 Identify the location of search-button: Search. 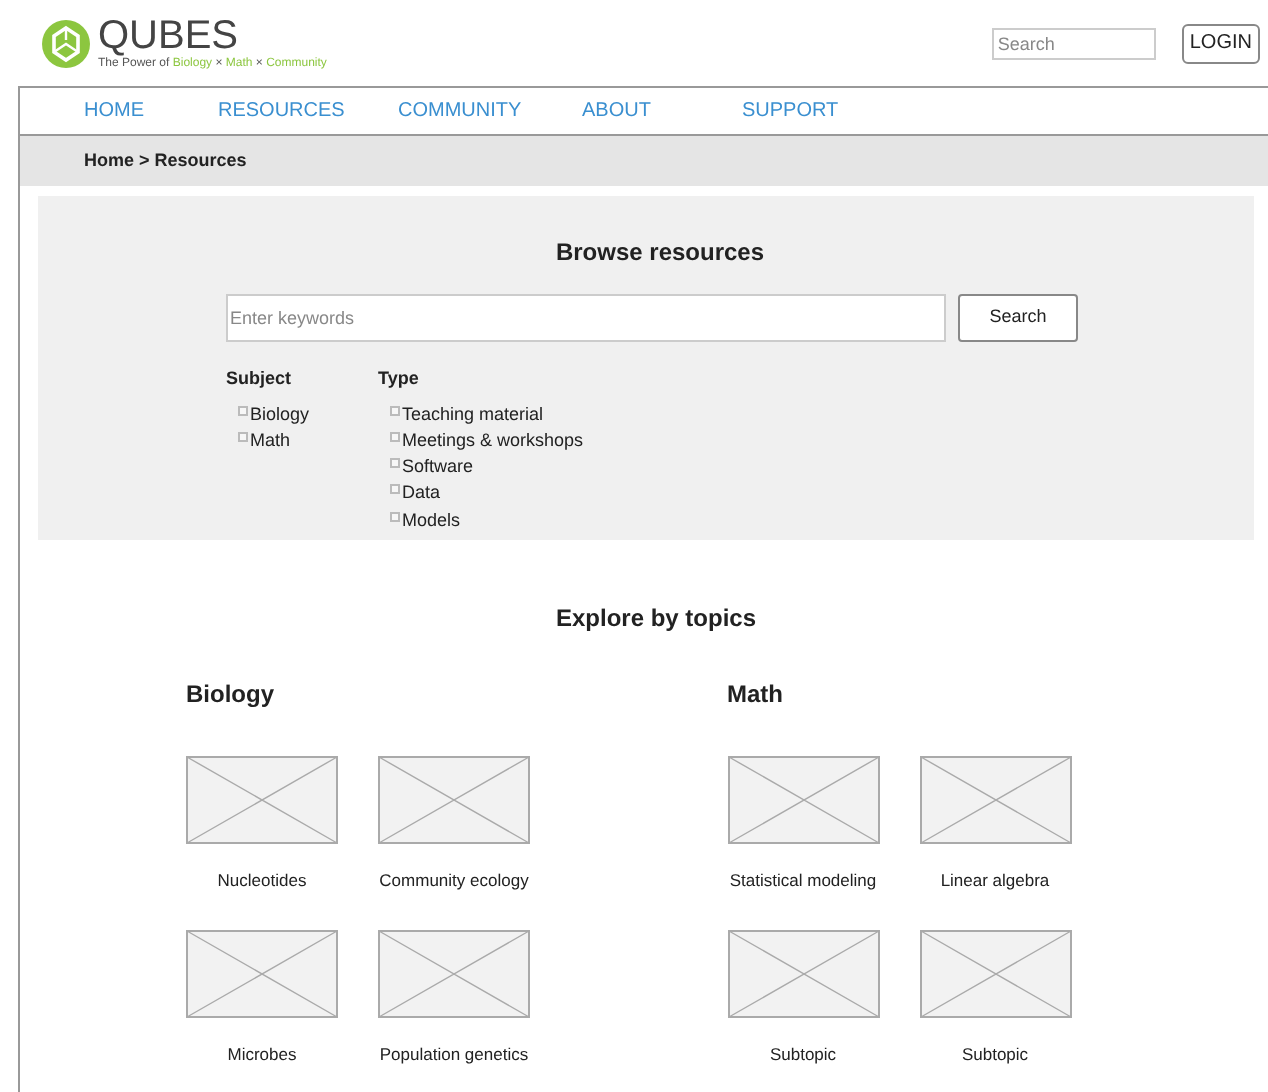
(1018, 318).